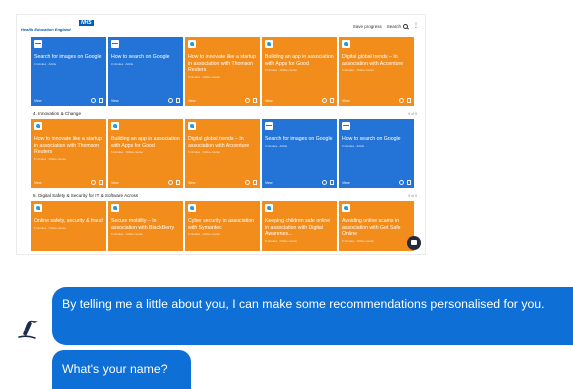 This screenshot has height=389, width=573. Describe the element at coordinates (68, 221) in the screenshot. I see `card-title: Online safety, security & fraud` at that location.